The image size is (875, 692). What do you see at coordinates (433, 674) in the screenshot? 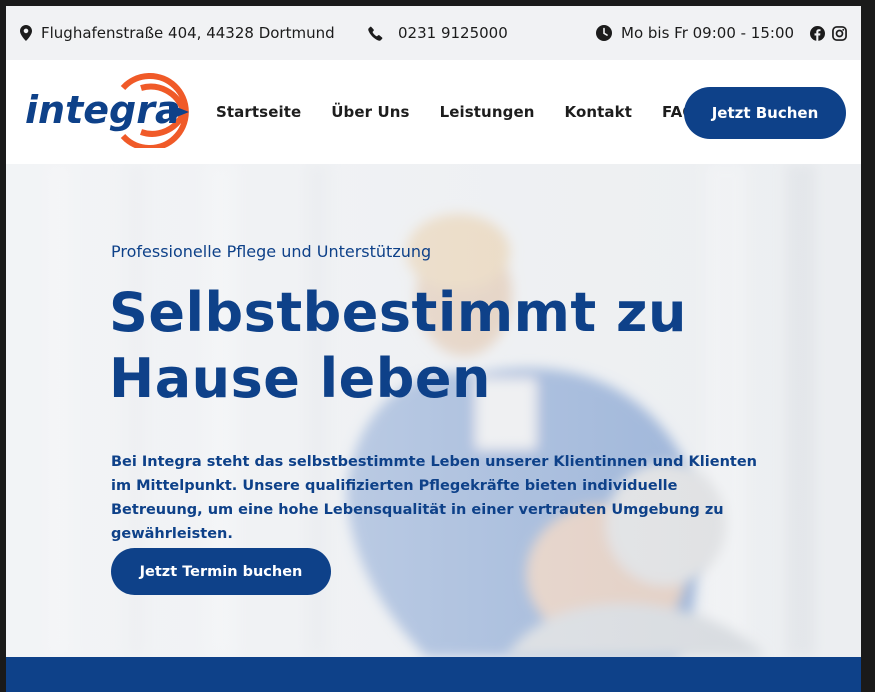
I see `next-section-band` at bounding box center [433, 674].